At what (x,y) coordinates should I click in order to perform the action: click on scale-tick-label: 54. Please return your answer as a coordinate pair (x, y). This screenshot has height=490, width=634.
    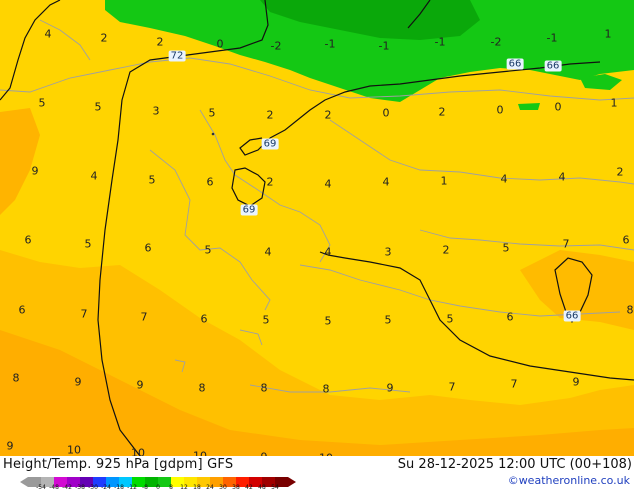
    Looking at the image, I should click on (275, 487).